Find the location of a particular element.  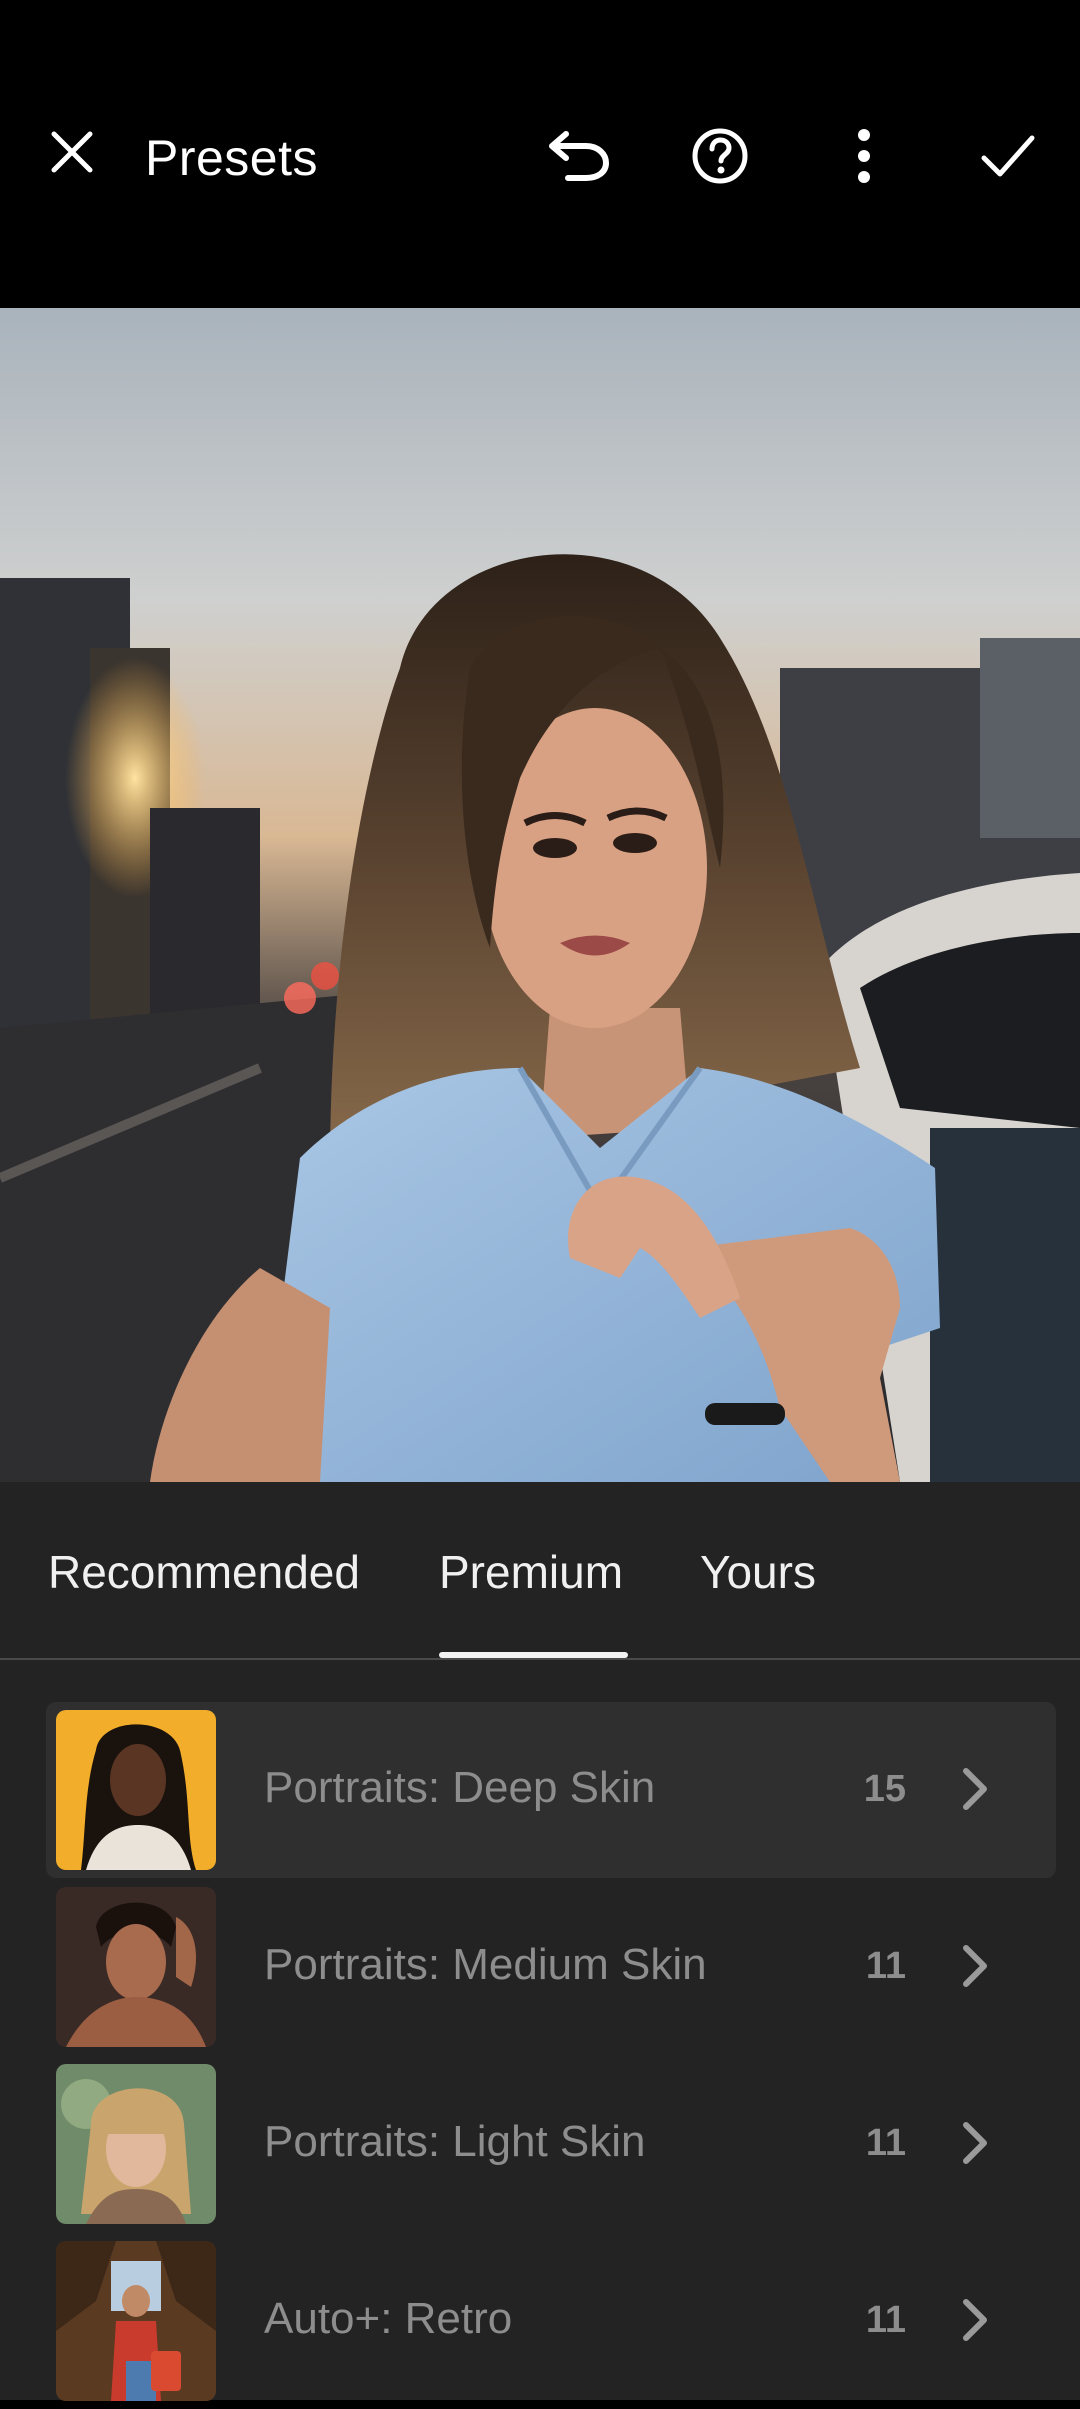

preset-tabs: Recommended Premium Yours is located at coordinates (540, 1571).